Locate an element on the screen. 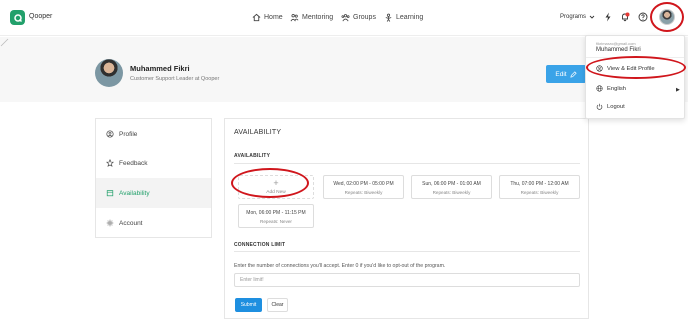 The width and height of the screenshot is (688, 319). slot-time: Wed, 02:00 PM - 05:00 PM is located at coordinates (363, 184).